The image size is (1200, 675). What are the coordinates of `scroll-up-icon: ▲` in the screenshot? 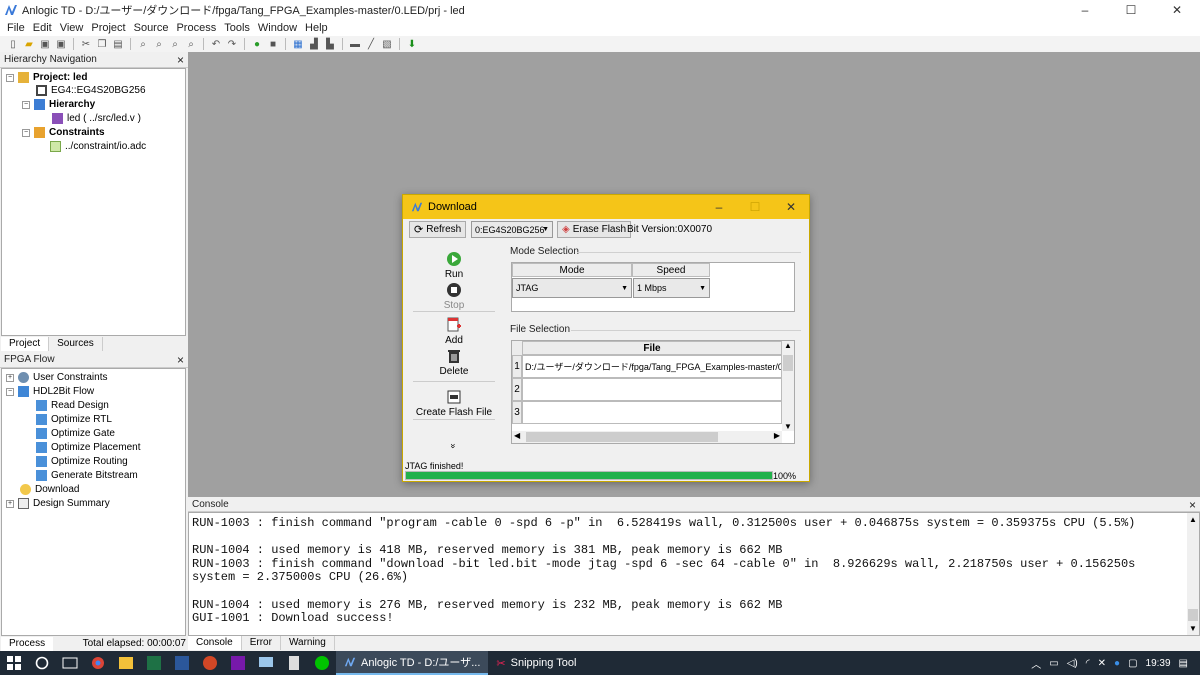 It's located at (788, 345).